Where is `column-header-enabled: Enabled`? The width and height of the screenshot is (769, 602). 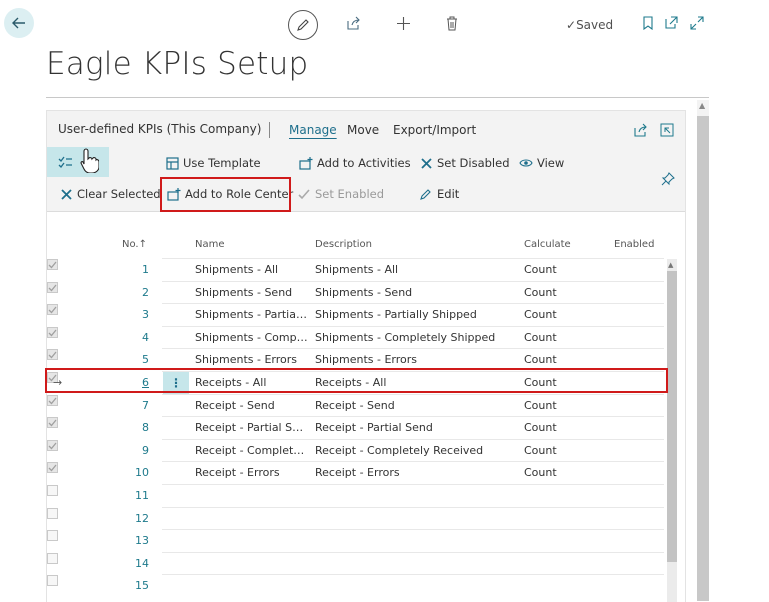
column-header-enabled: Enabled is located at coordinates (634, 244).